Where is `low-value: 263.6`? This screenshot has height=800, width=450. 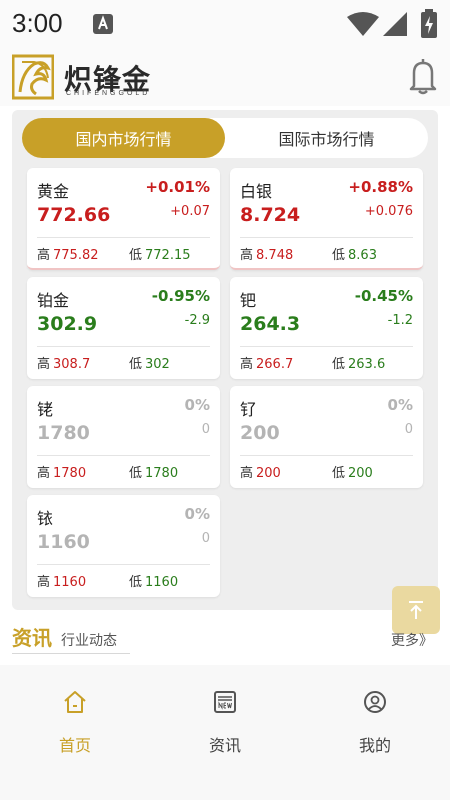 low-value: 263.6 is located at coordinates (367, 364).